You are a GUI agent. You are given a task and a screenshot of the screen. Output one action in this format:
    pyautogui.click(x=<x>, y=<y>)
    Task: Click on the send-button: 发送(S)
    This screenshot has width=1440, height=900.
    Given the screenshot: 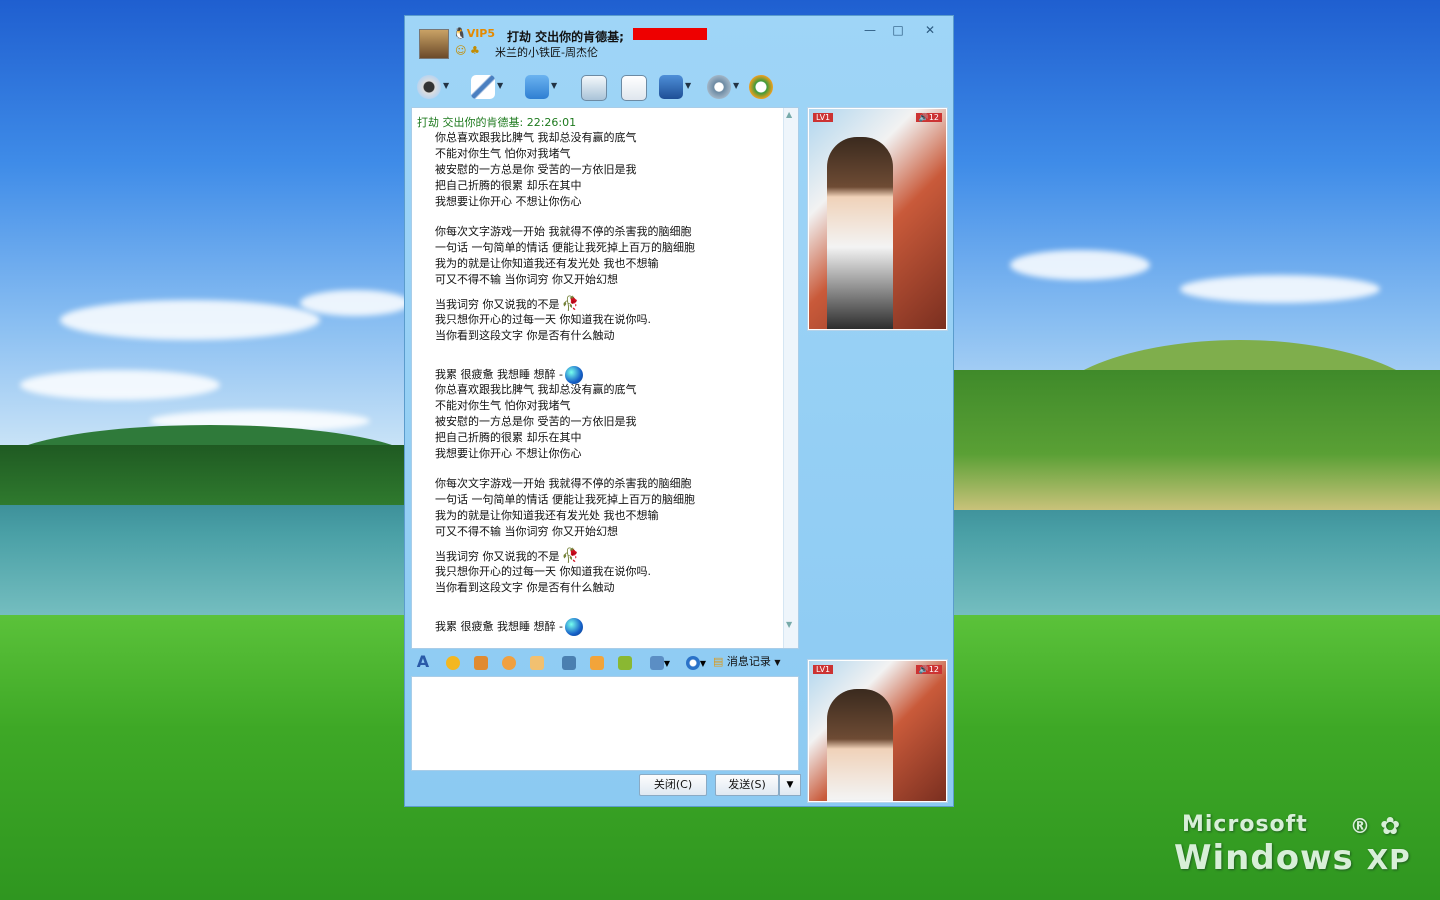 What is the action you would take?
    pyautogui.click(x=747, y=785)
    